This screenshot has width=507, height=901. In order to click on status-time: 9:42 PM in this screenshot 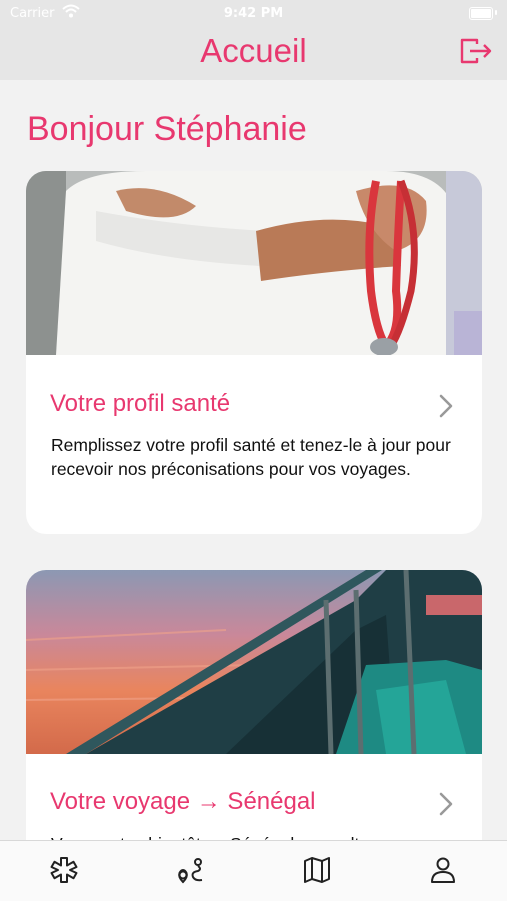, I will do `click(253, 13)`.